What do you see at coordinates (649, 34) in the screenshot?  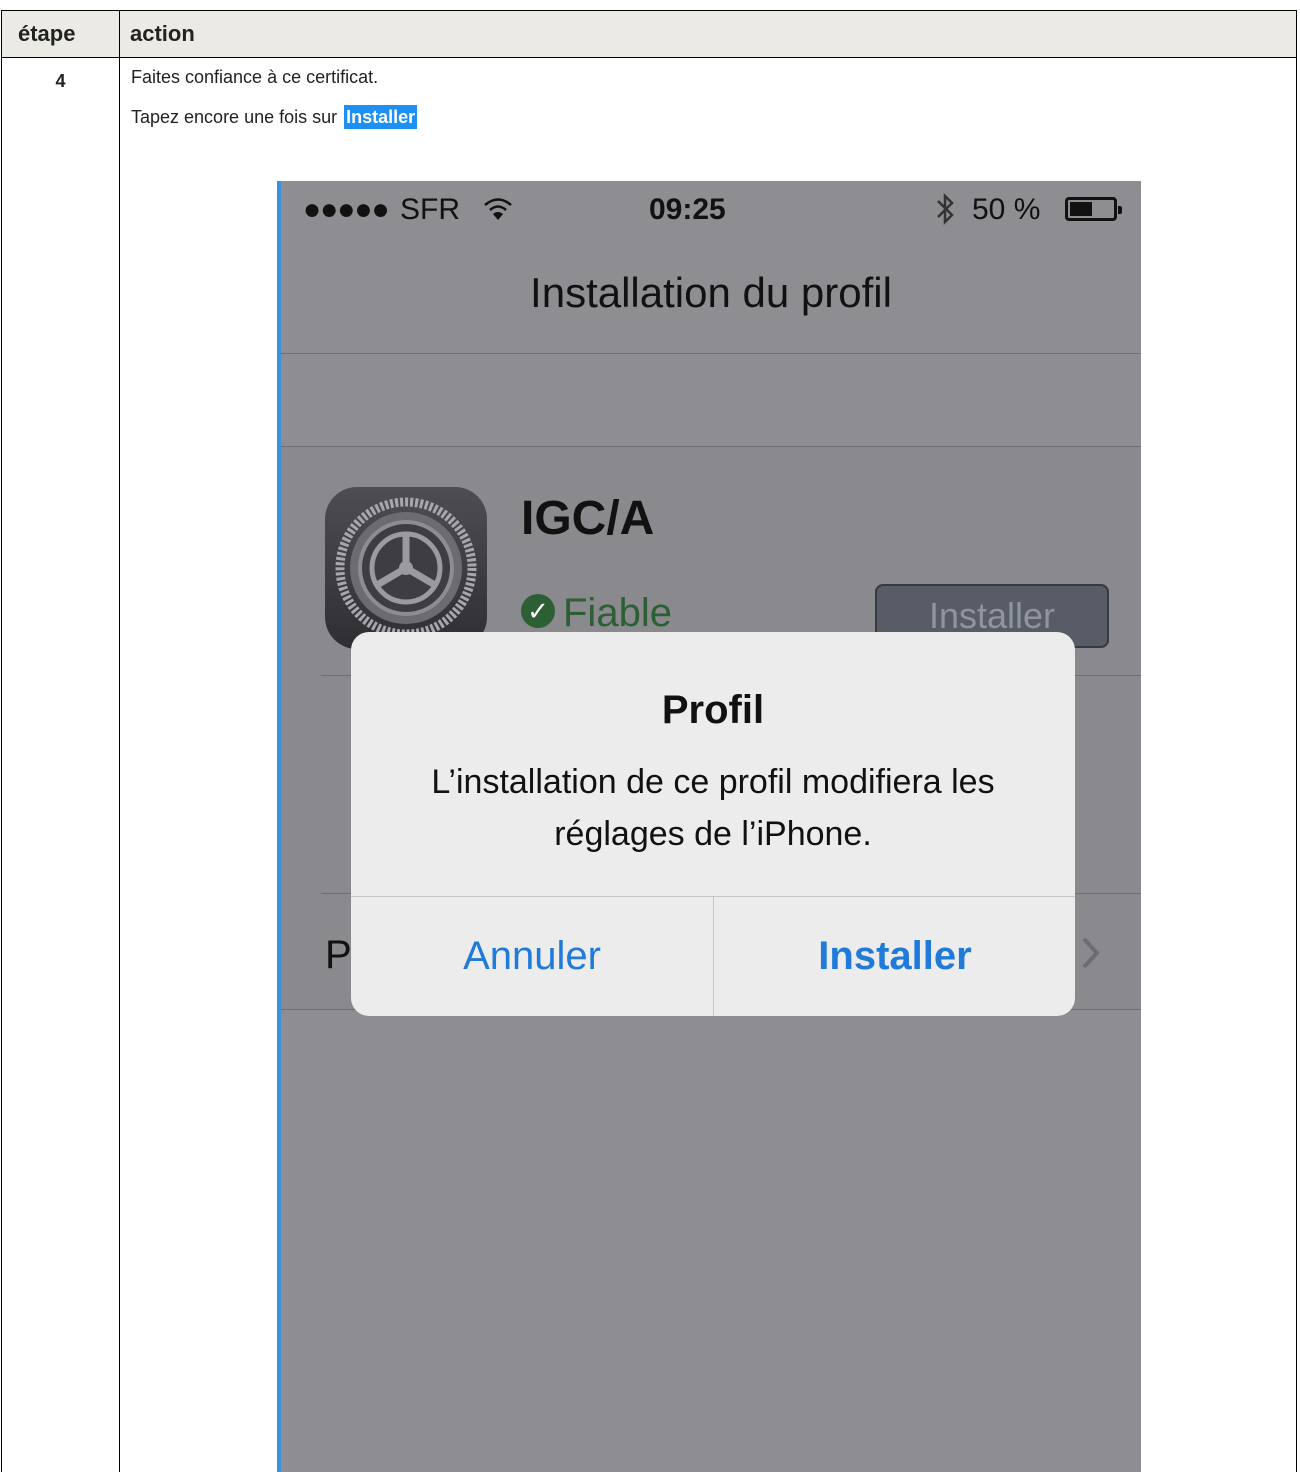 I see `table-header-row: étape action` at bounding box center [649, 34].